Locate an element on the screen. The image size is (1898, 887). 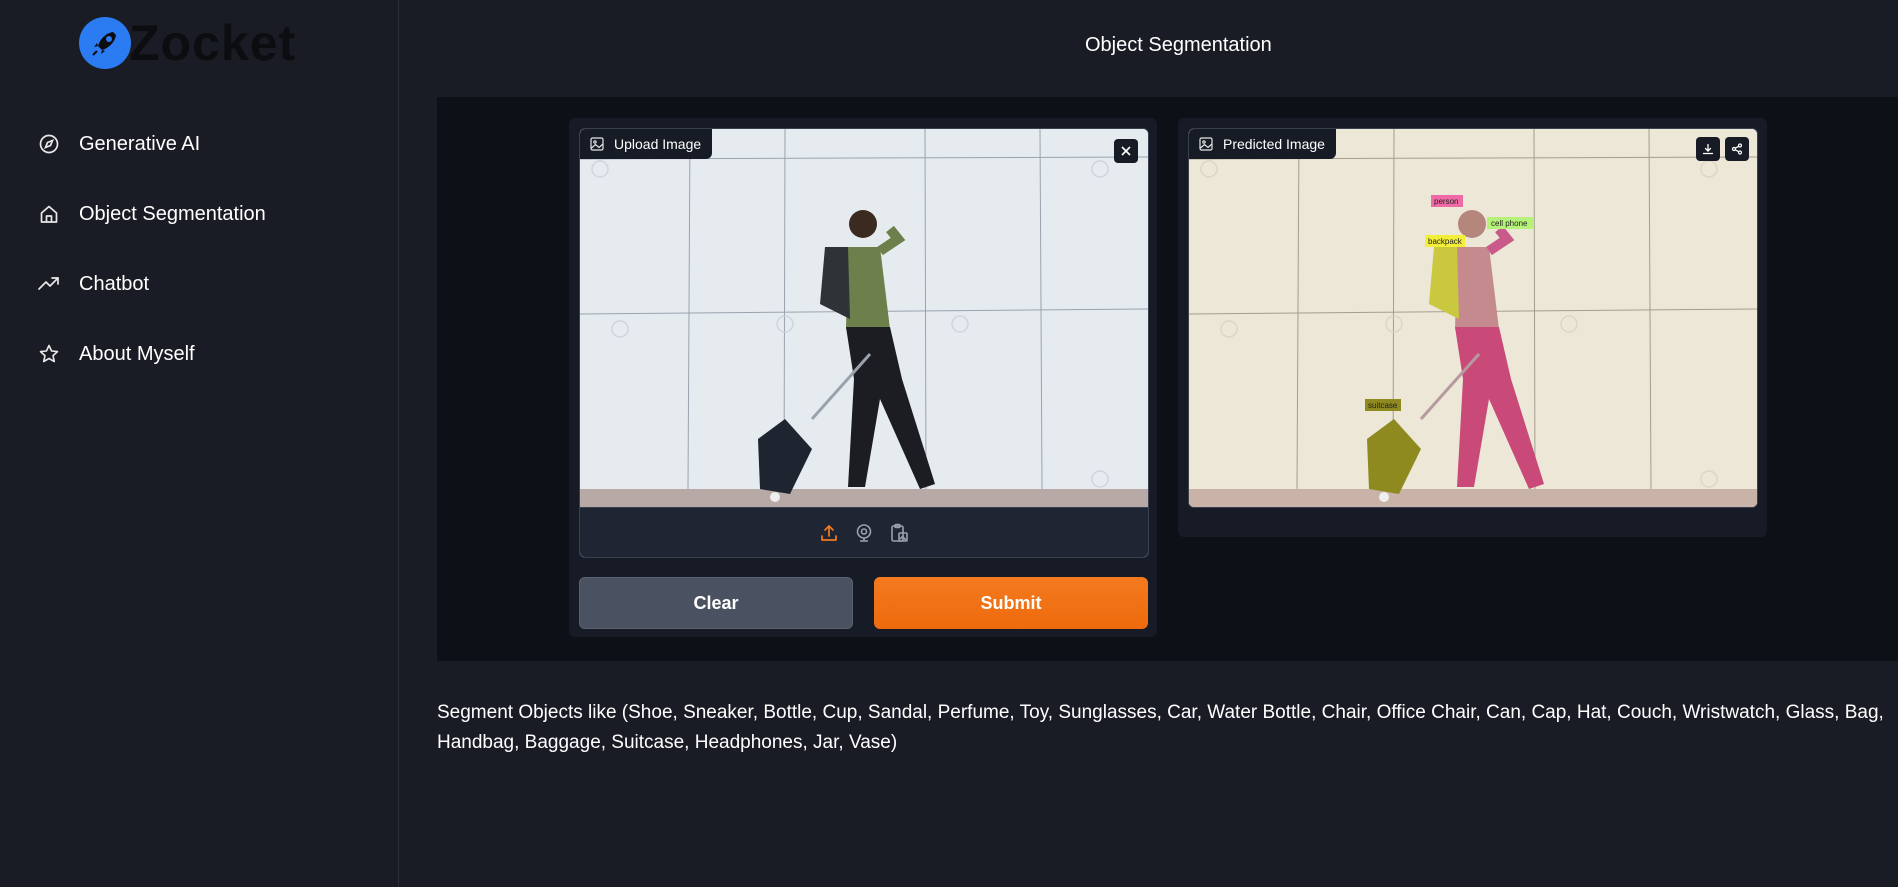
predicted-image-label: Predicted Image is located at coordinates (1262, 144).